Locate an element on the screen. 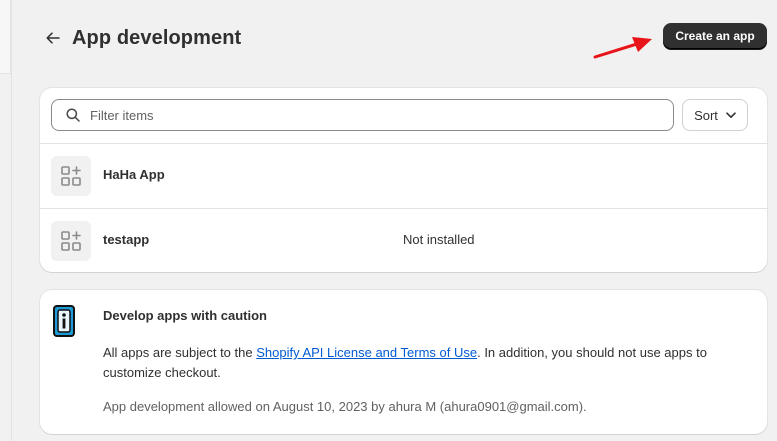  arrow-left-icon is located at coordinates (53, 38).